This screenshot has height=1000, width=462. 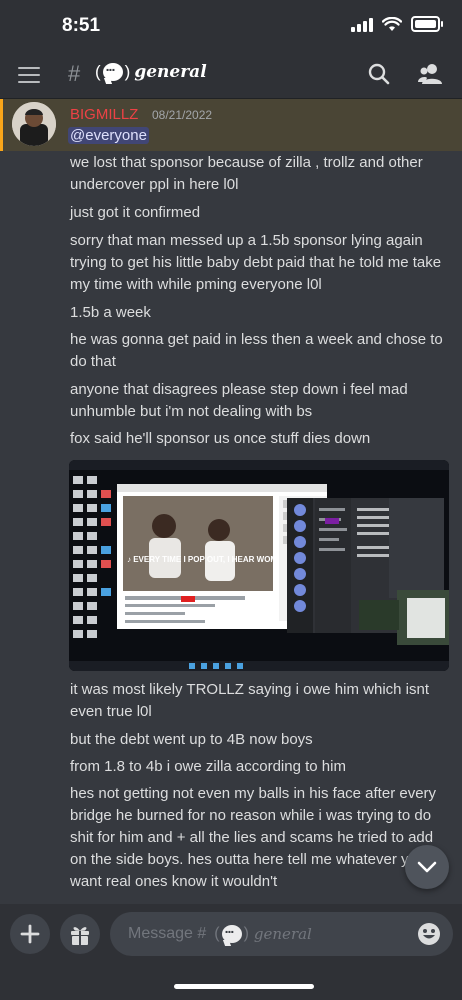 I want to click on avatar, so click(x=34, y=124).